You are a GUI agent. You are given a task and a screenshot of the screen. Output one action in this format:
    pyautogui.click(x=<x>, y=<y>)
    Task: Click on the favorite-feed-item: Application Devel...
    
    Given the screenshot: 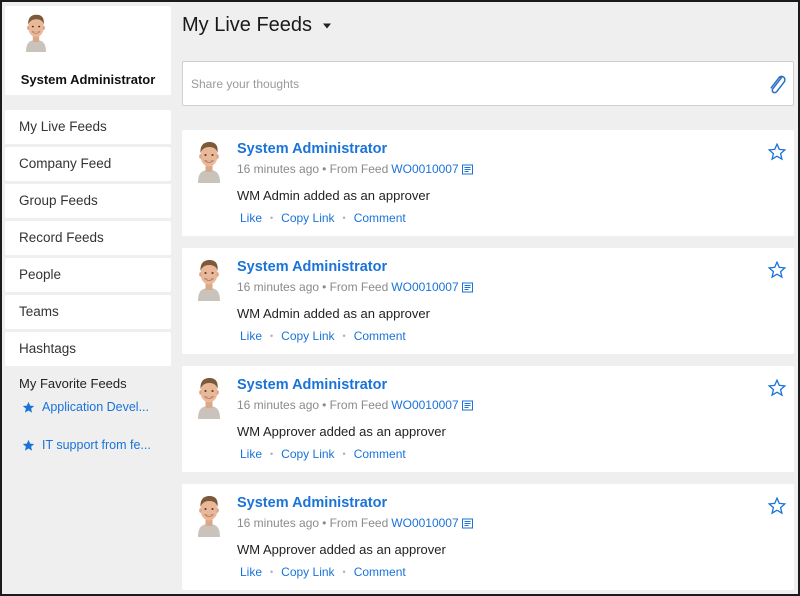 What is the action you would take?
    pyautogui.click(x=97, y=407)
    